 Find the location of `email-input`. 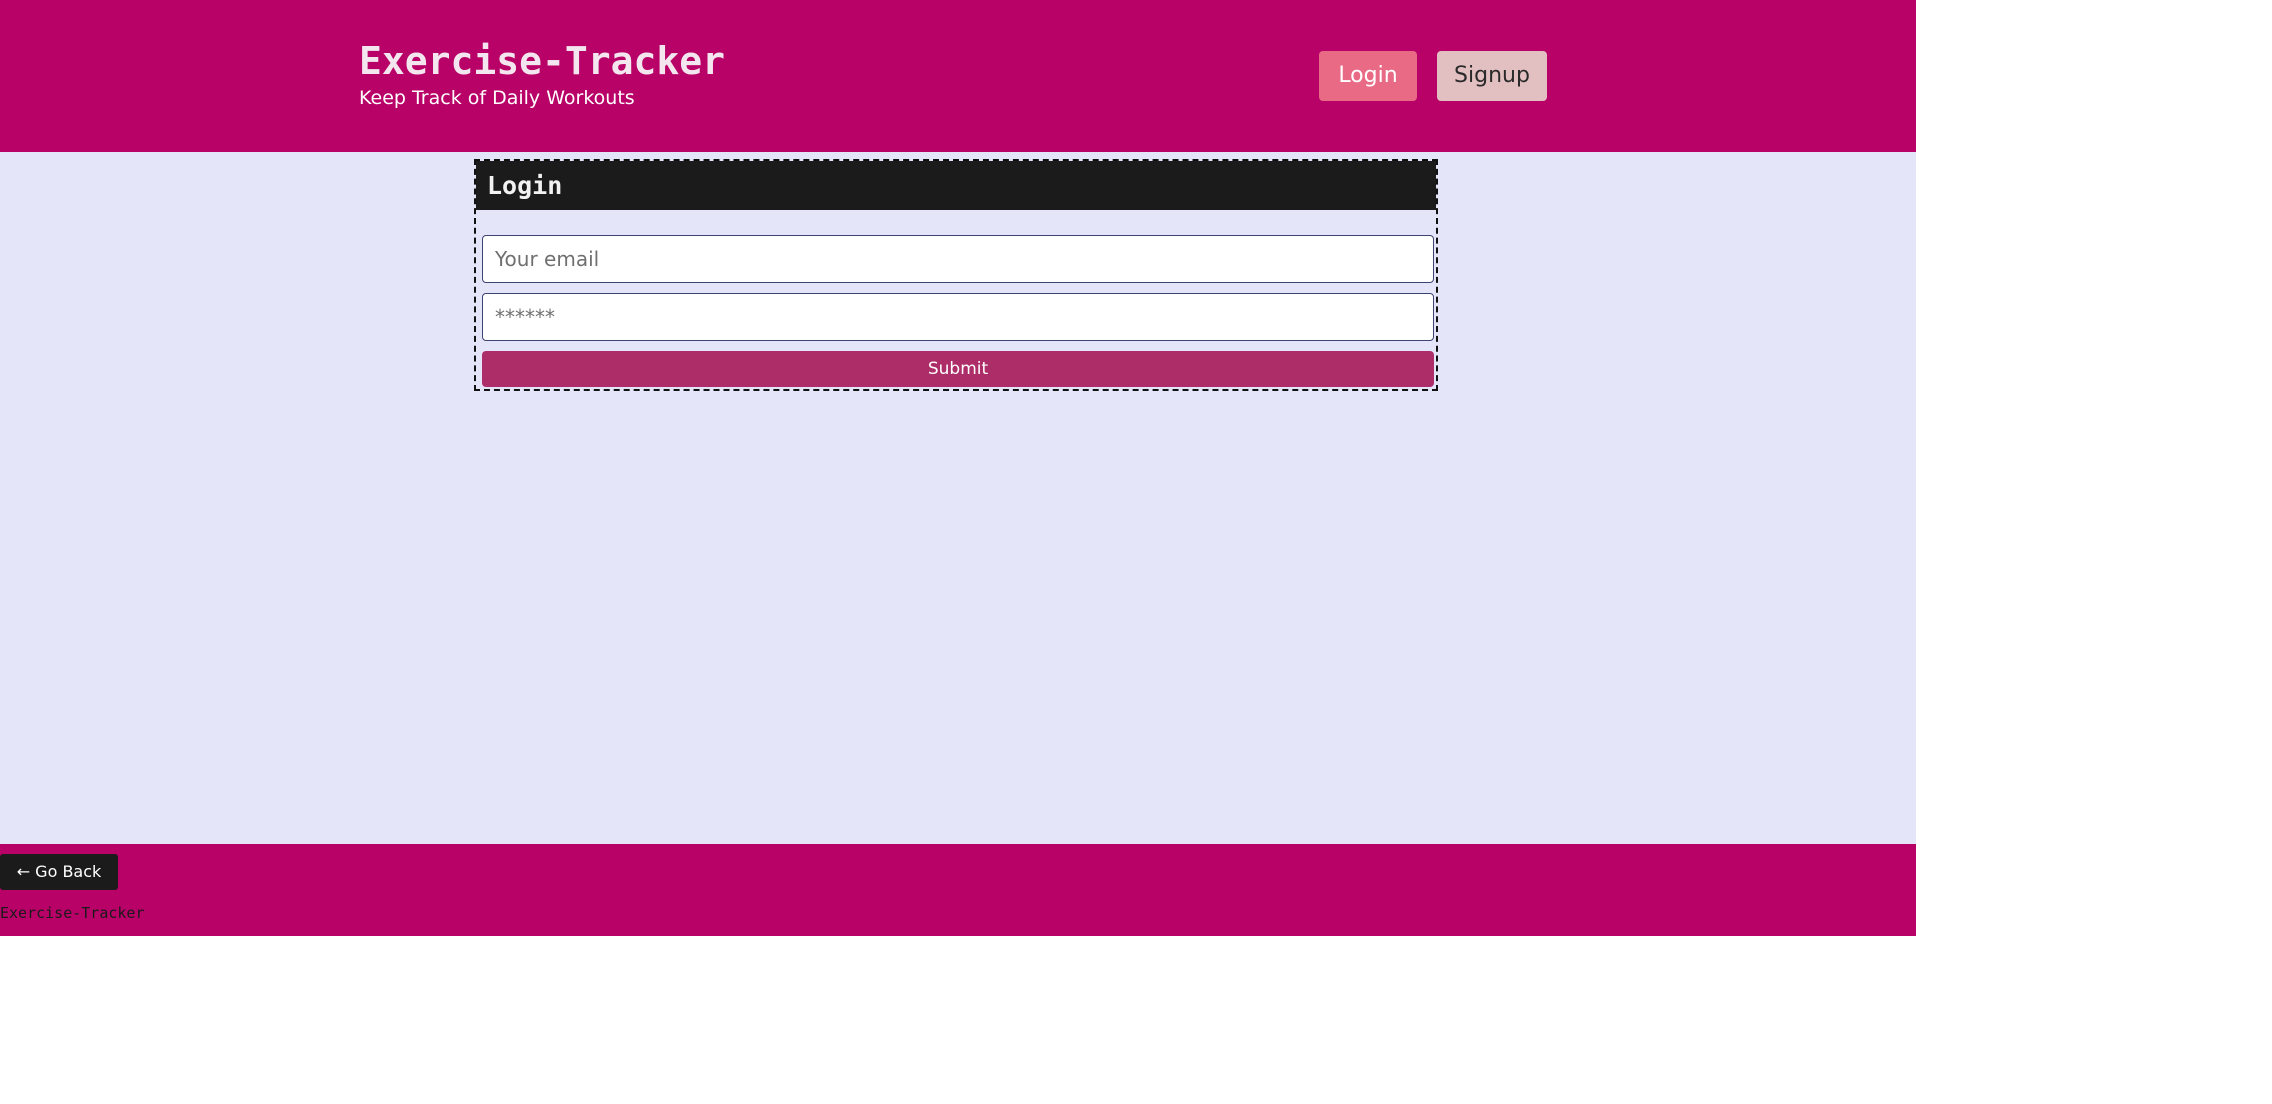

email-input is located at coordinates (958, 259).